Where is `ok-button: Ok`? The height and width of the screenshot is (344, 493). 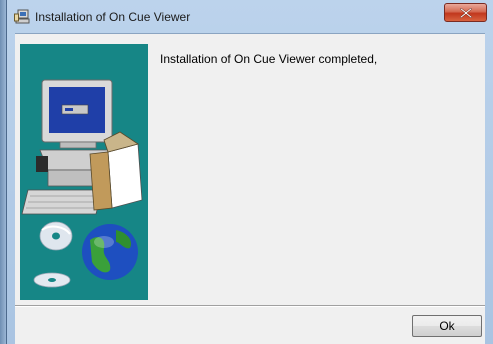 ok-button: Ok is located at coordinates (447, 326).